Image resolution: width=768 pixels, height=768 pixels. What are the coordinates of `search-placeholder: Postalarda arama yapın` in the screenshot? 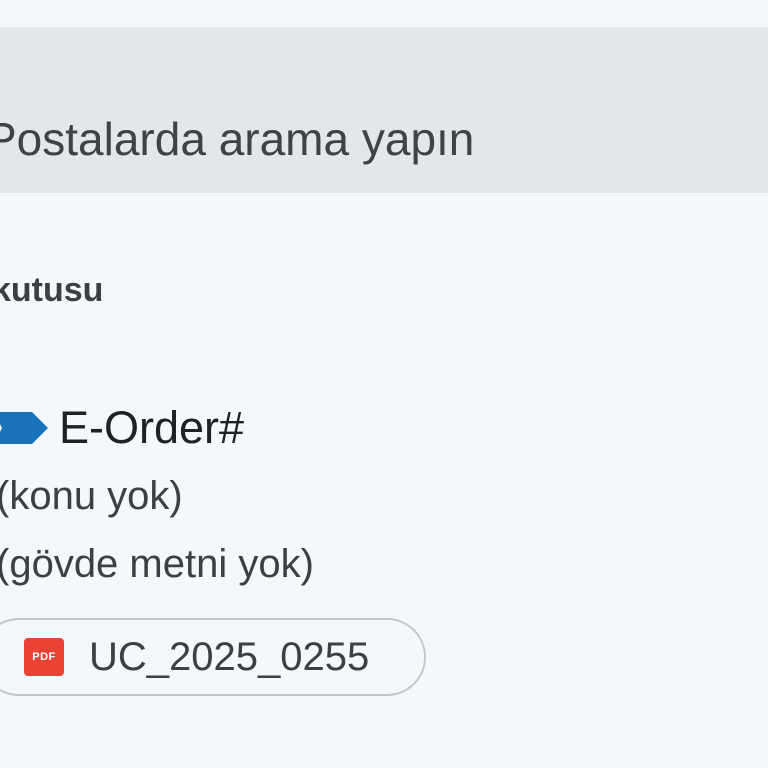 It's located at (237, 139).